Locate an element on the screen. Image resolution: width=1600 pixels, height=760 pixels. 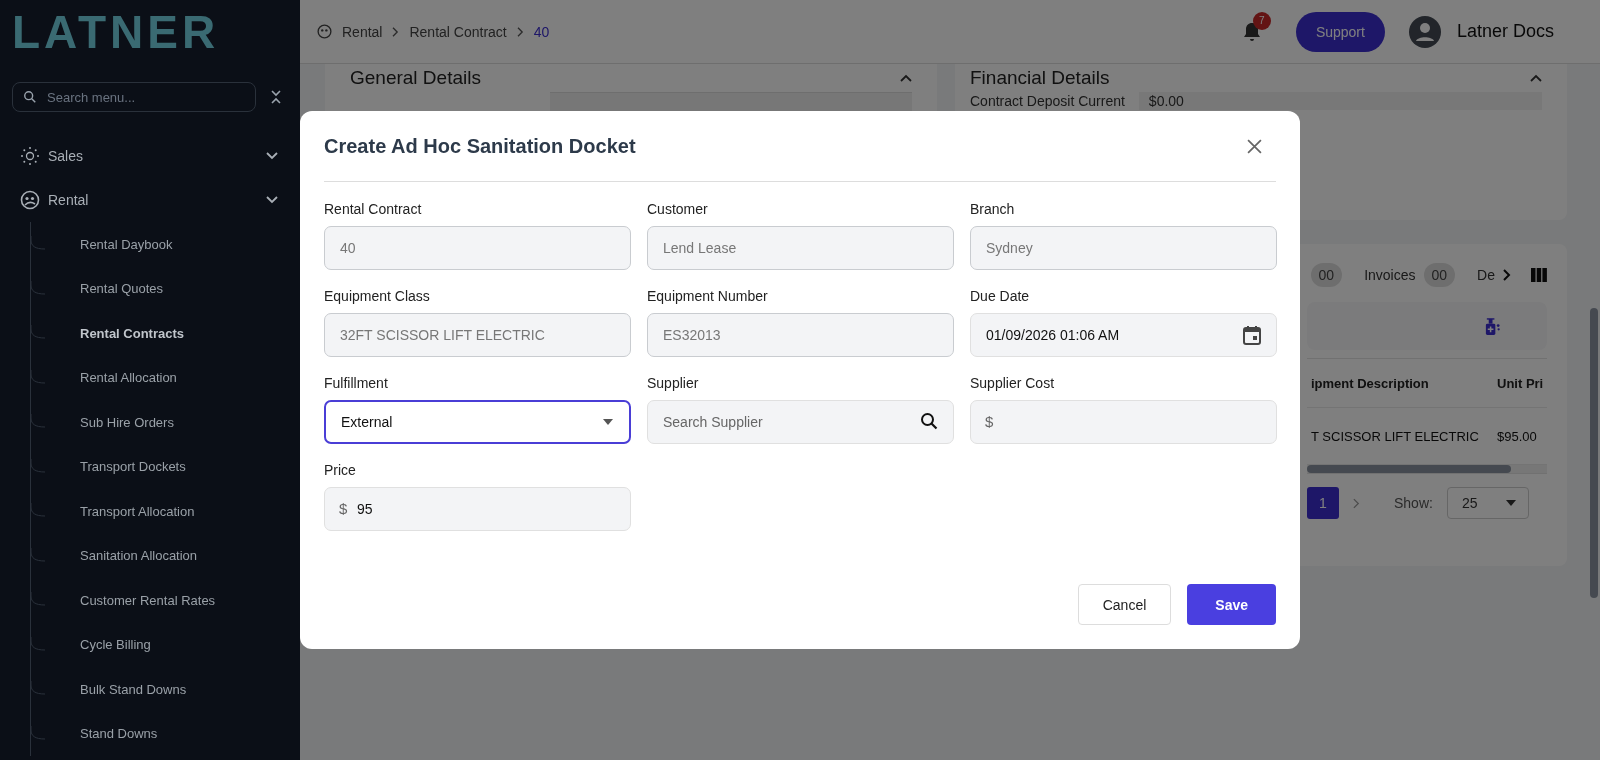
select-field: External is located at coordinates (477, 422).